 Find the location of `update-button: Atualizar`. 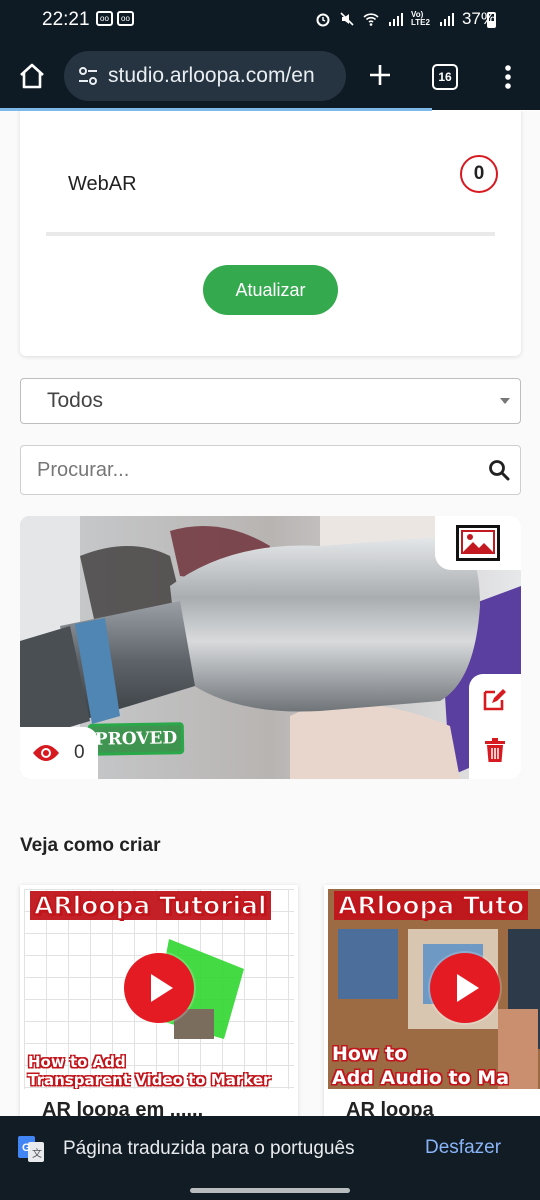

update-button: Atualizar is located at coordinates (270, 290).